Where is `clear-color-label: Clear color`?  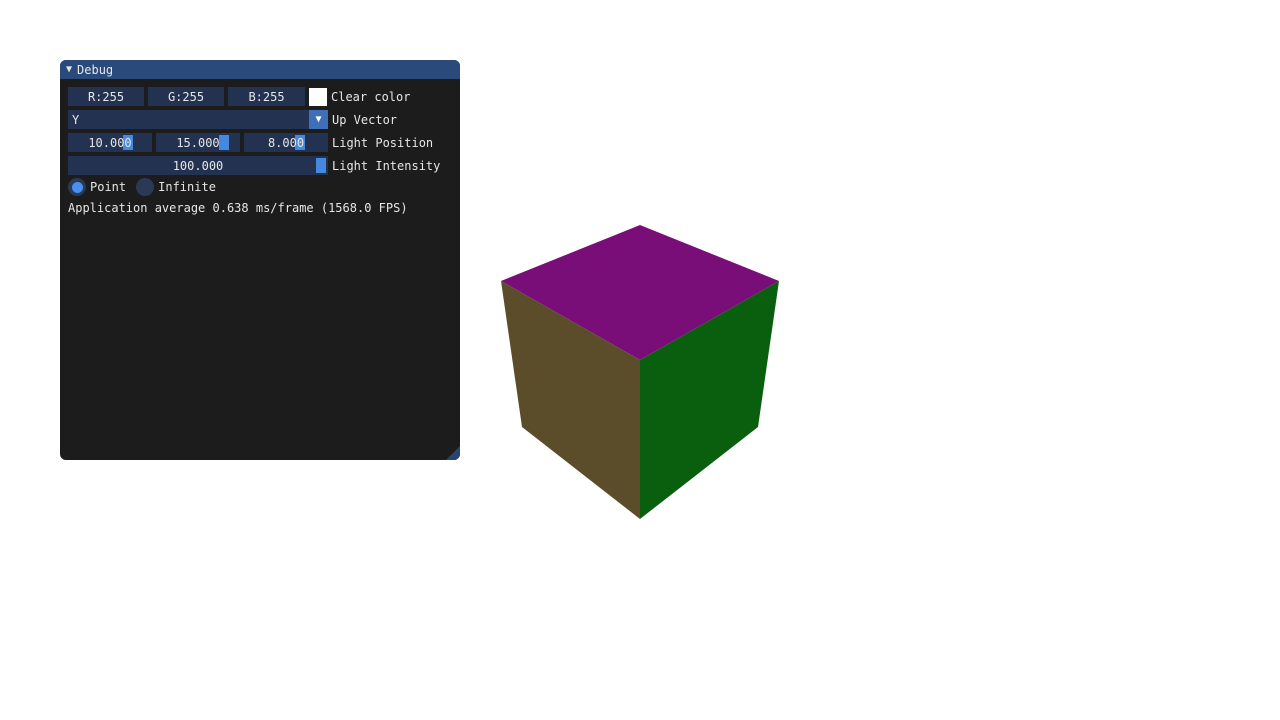 clear-color-label: Clear color is located at coordinates (371, 96).